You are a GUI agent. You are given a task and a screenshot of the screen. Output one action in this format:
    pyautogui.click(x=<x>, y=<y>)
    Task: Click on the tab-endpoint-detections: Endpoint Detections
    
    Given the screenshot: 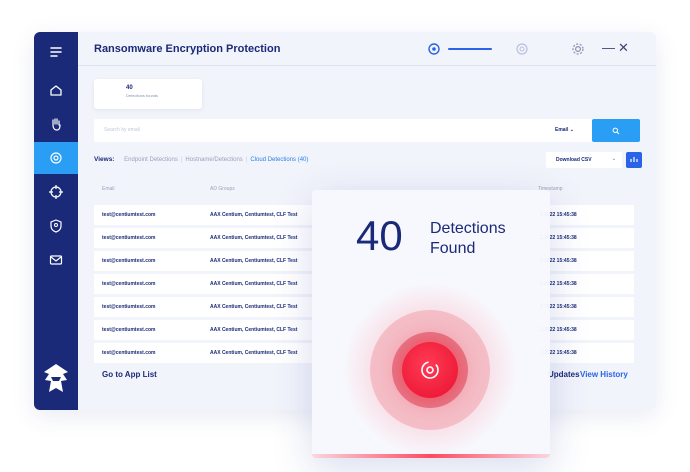 What is the action you would take?
    pyautogui.click(x=151, y=160)
    